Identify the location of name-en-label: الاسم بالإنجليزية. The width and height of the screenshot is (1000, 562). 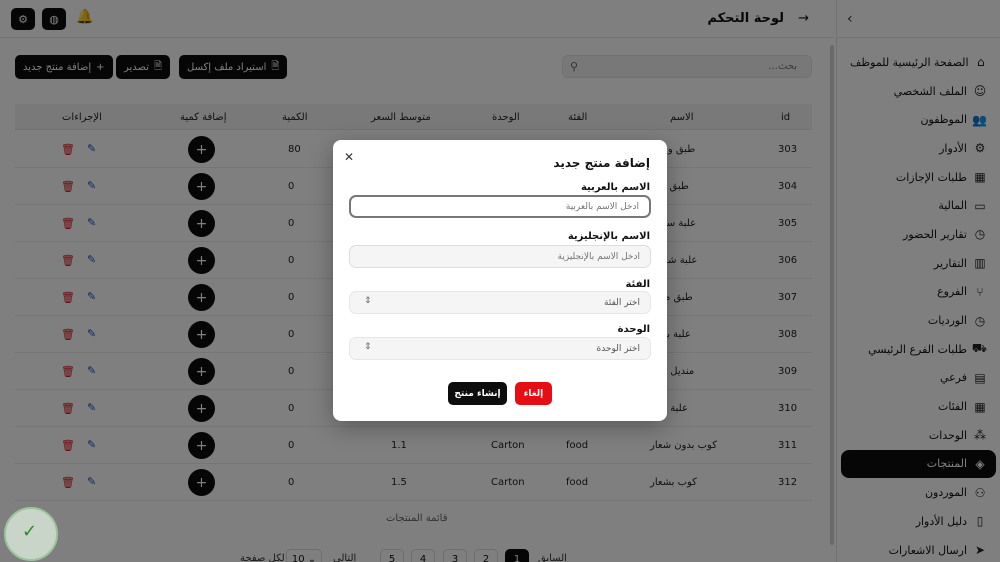
(608, 236).